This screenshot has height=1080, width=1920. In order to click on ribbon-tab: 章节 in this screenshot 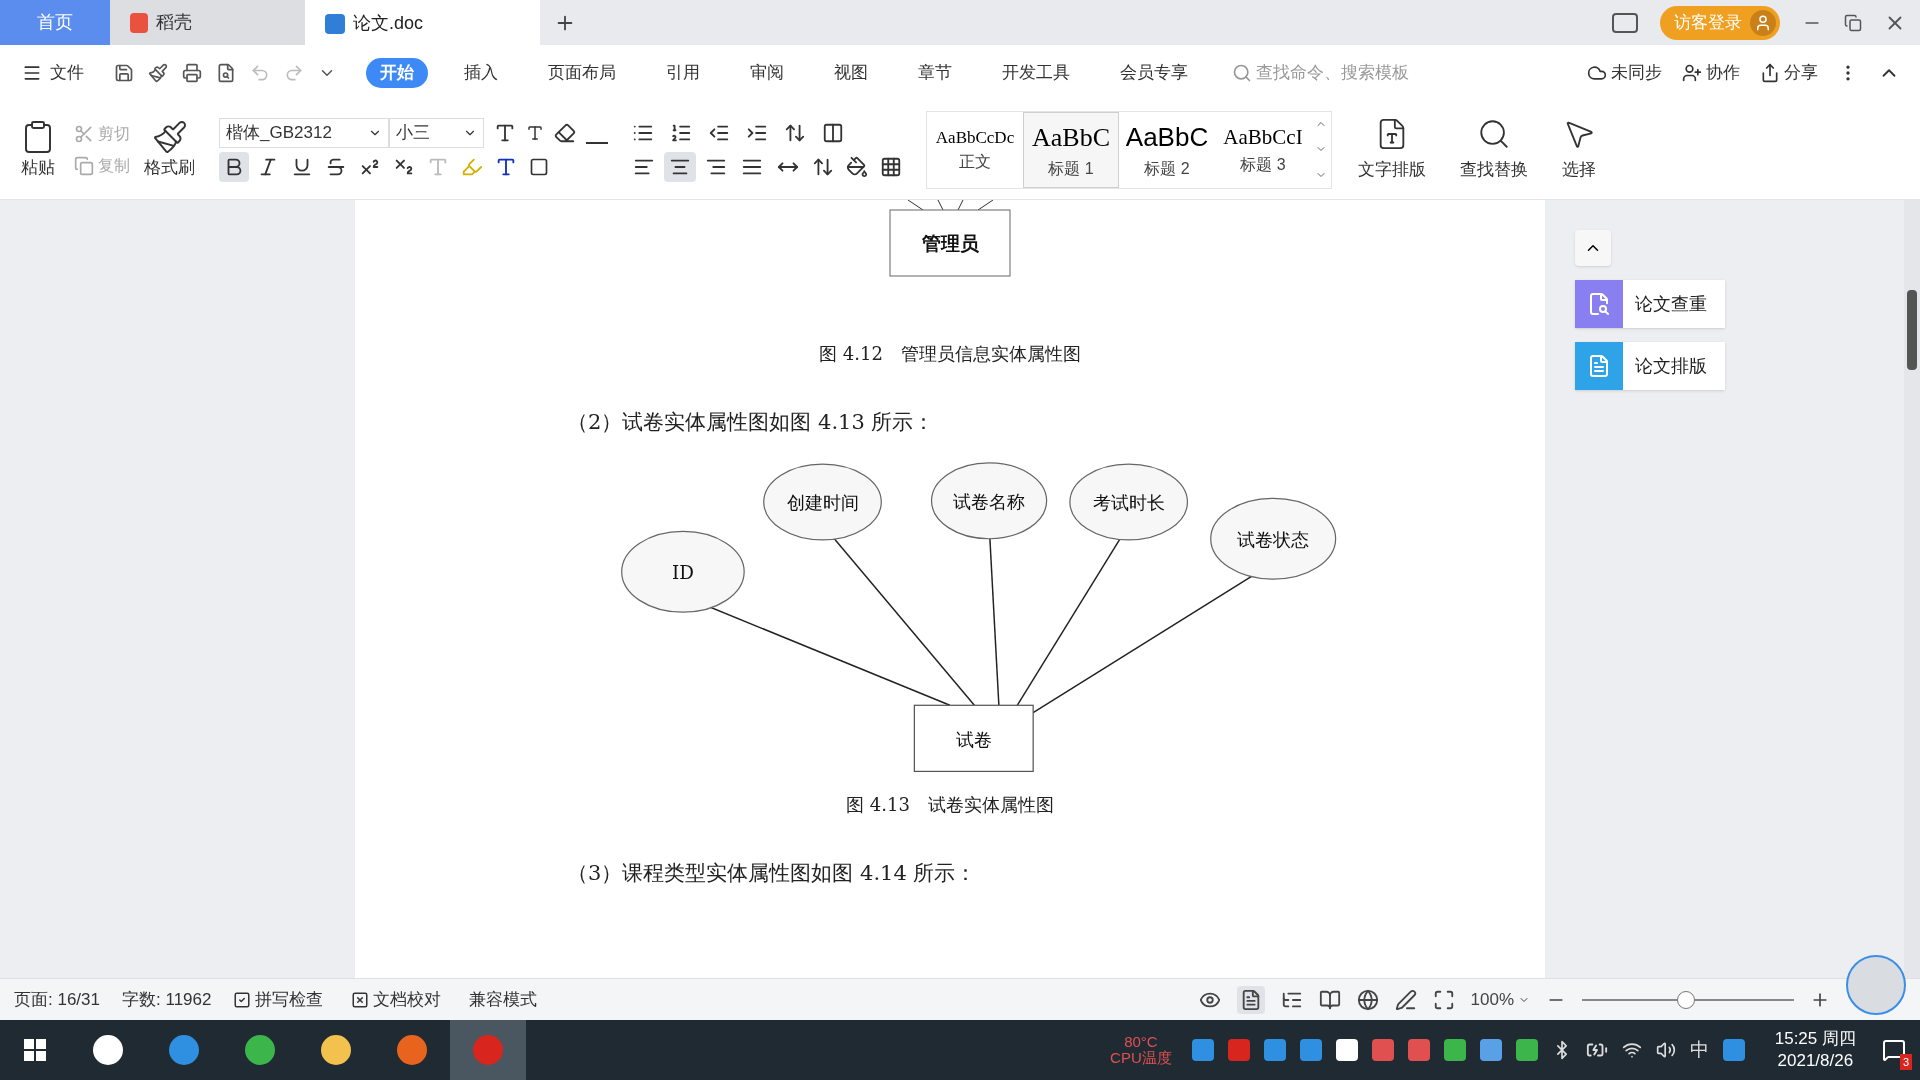, I will do `click(935, 72)`.